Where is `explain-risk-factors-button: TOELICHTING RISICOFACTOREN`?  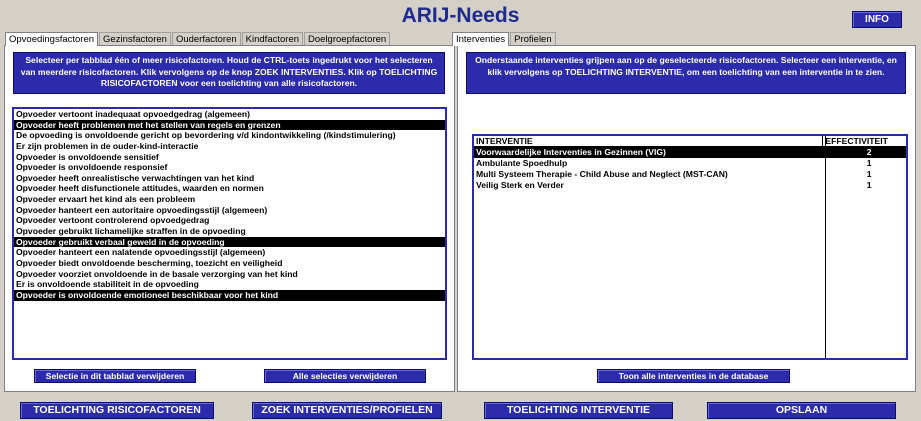
explain-risk-factors-button: TOELICHTING RISICOFACTOREN is located at coordinates (117, 410).